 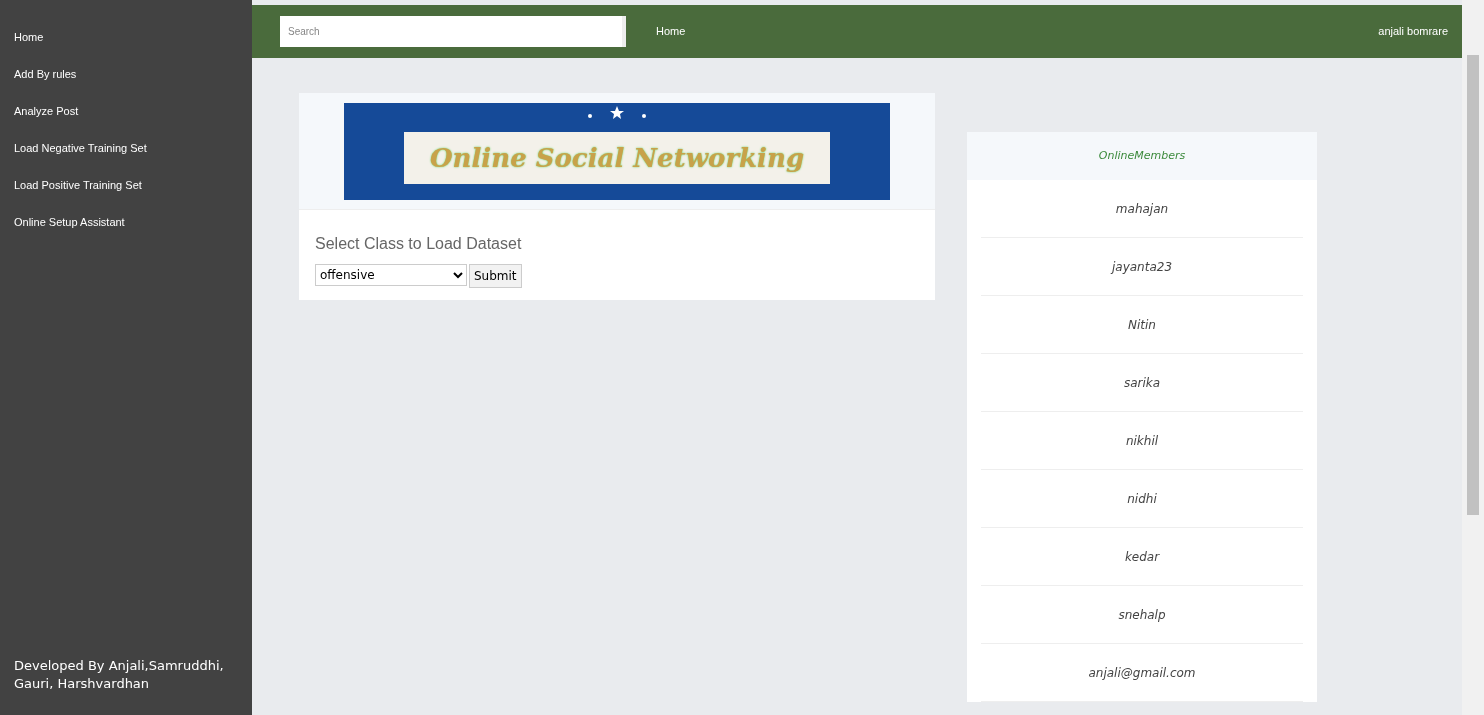 What do you see at coordinates (78, 185) in the screenshot?
I see `sidebar-link: Load Positive Training Set` at bounding box center [78, 185].